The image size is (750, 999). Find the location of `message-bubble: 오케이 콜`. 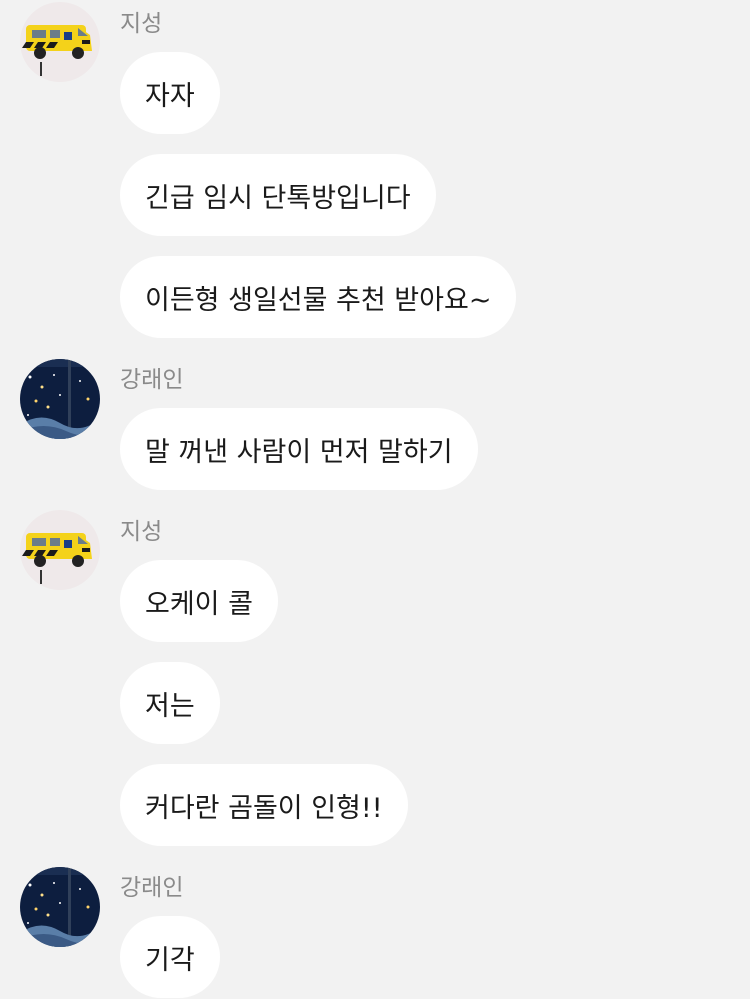

message-bubble: 오케이 콜 is located at coordinates (199, 601).